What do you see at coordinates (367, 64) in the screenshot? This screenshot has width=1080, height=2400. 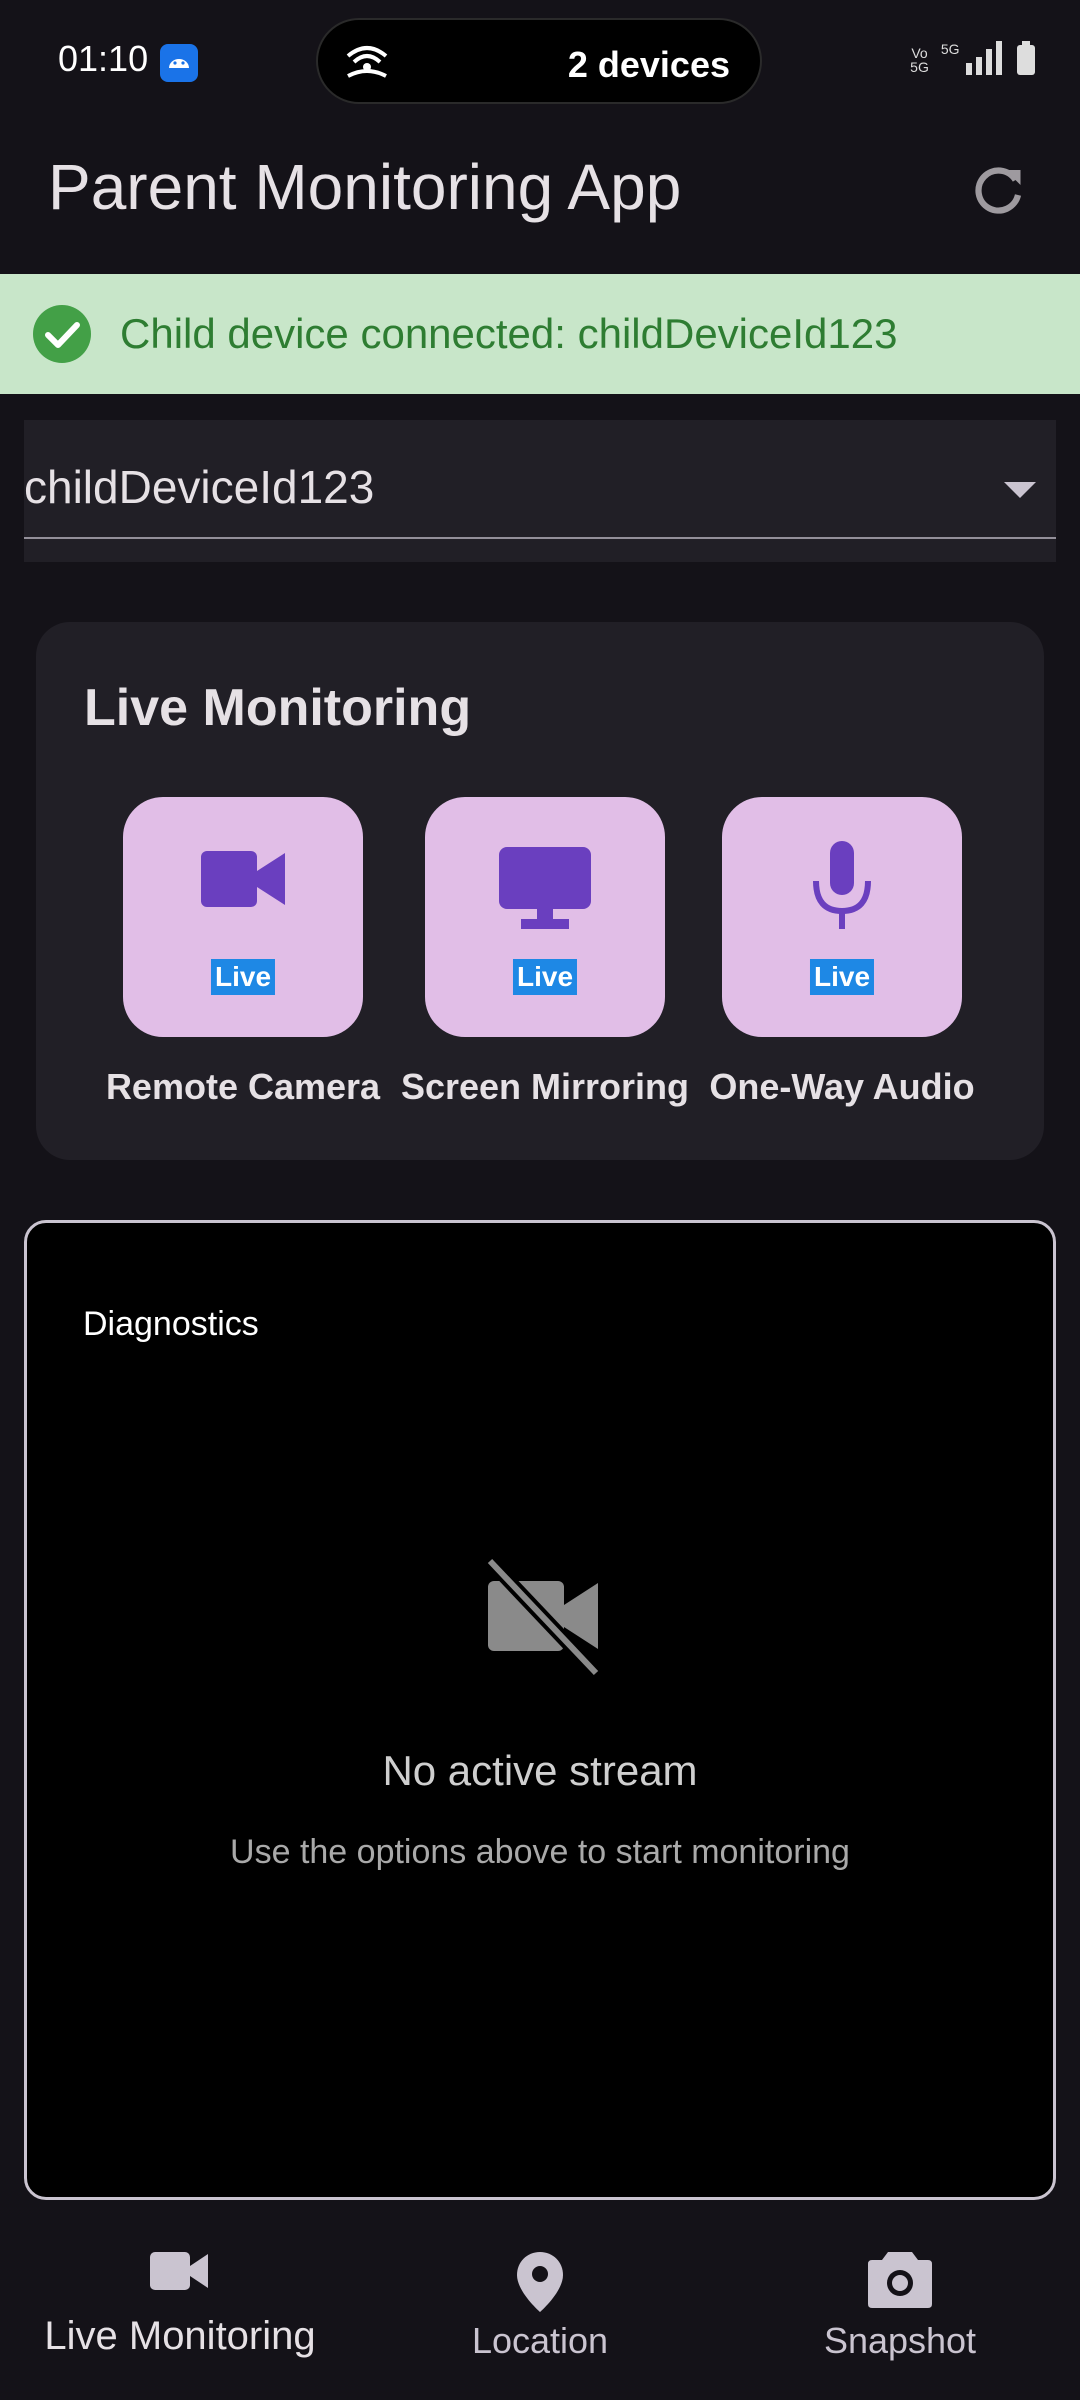 I see `hotspot-icon` at bounding box center [367, 64].